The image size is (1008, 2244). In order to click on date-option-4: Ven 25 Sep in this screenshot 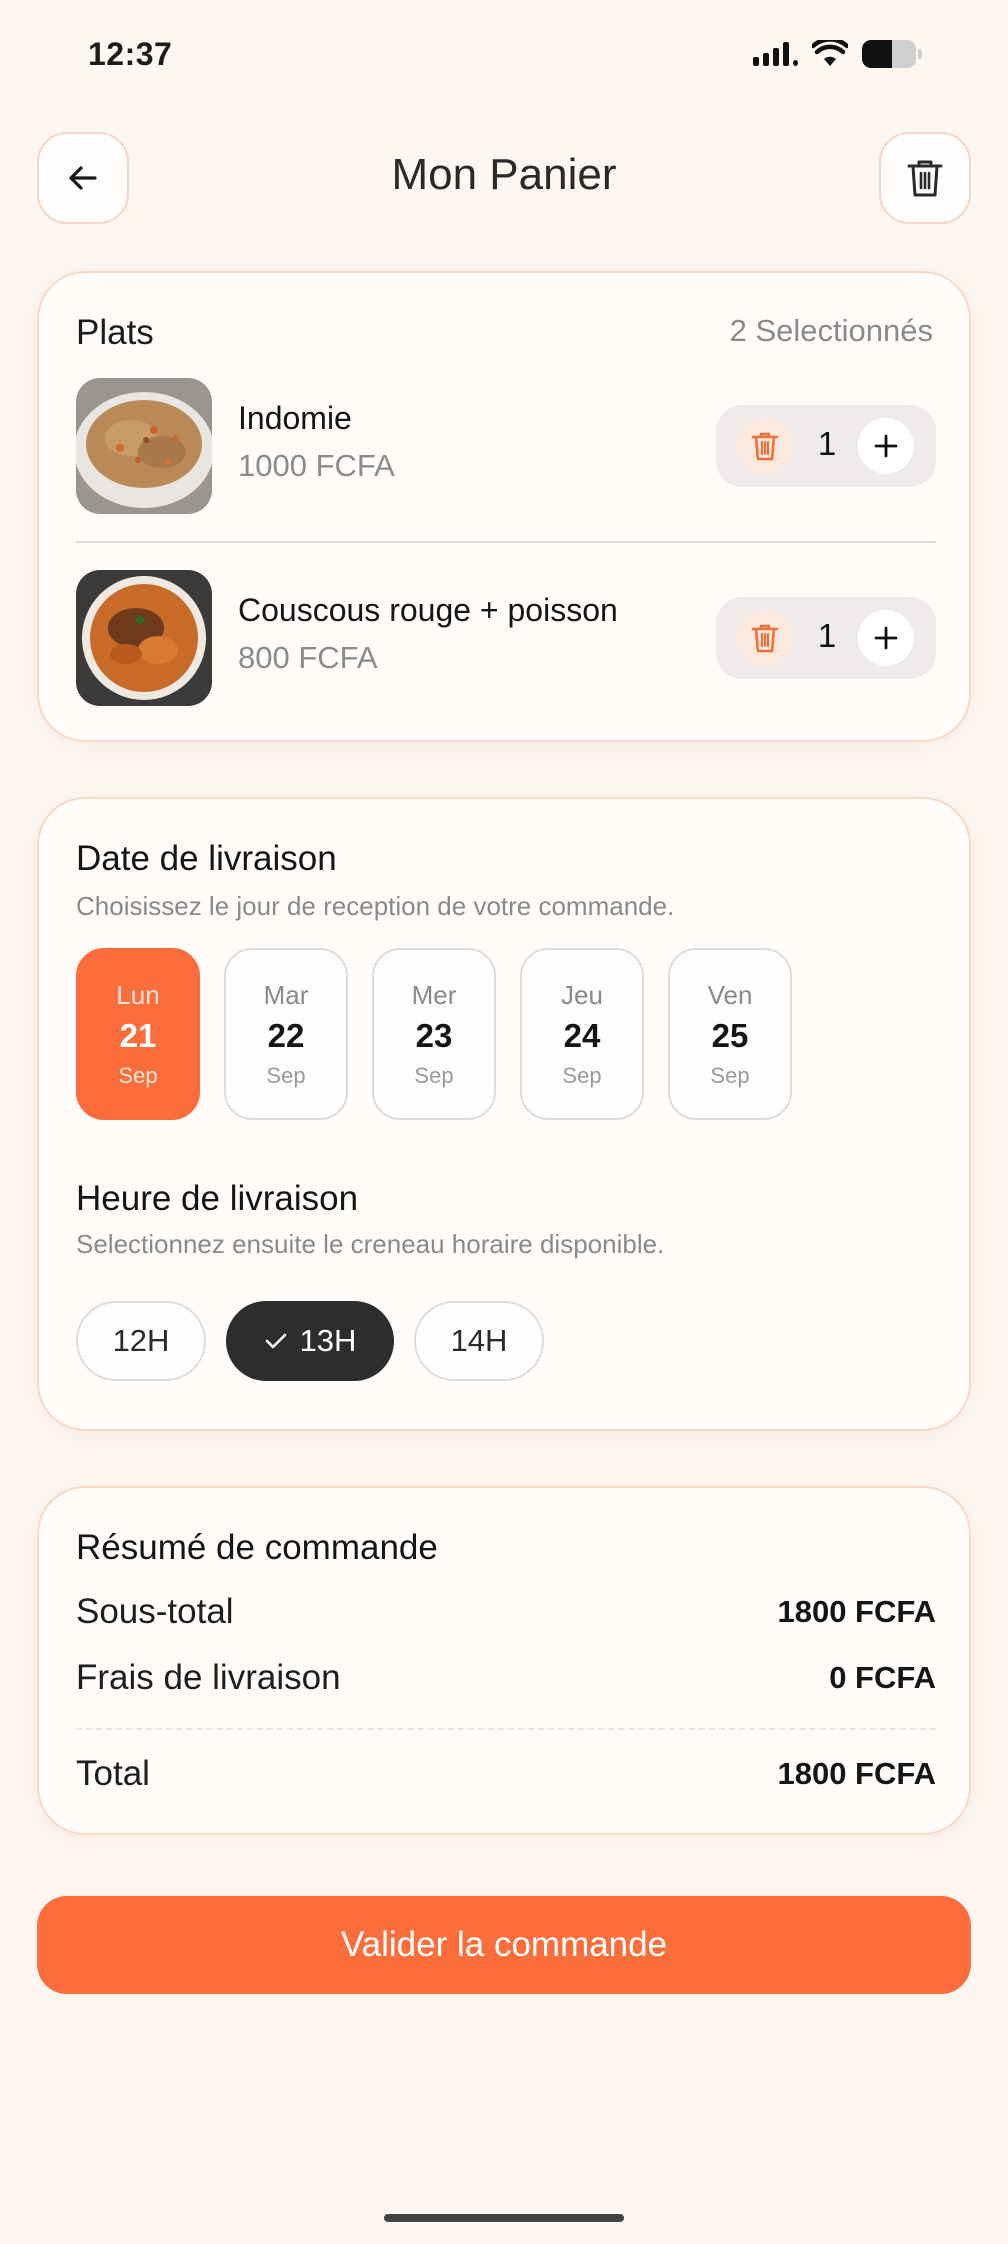, I will do `click(730, 1034)`.